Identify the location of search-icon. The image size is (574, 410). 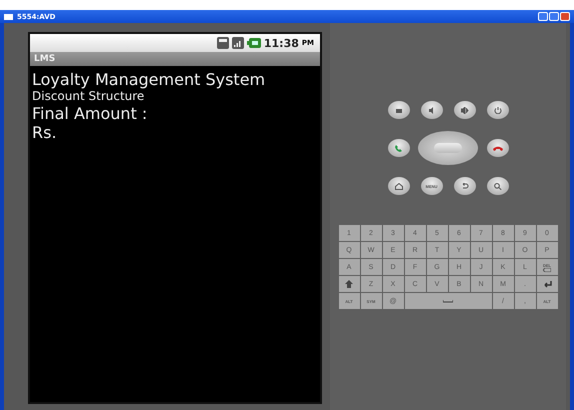
(498, 186).